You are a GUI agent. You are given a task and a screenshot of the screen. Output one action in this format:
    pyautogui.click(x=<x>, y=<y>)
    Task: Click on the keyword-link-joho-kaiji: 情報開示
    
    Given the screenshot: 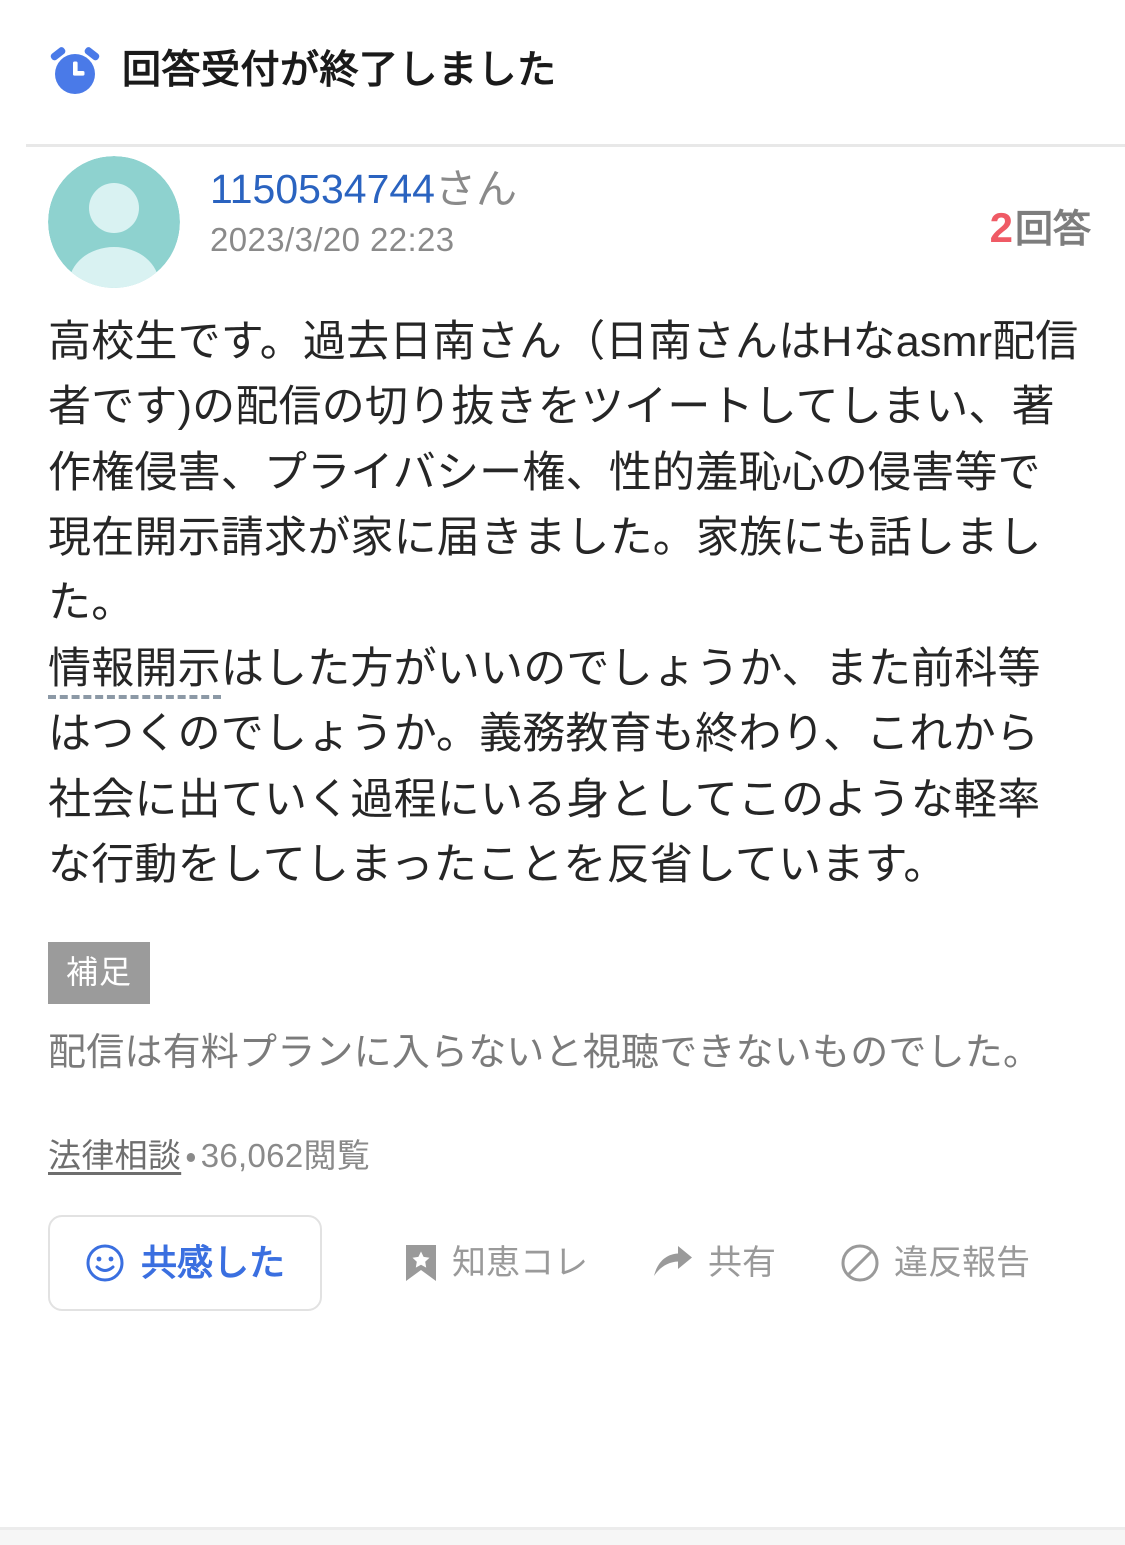 What is the action you would take?
    pyautogui.click(x=134, y=671)
    